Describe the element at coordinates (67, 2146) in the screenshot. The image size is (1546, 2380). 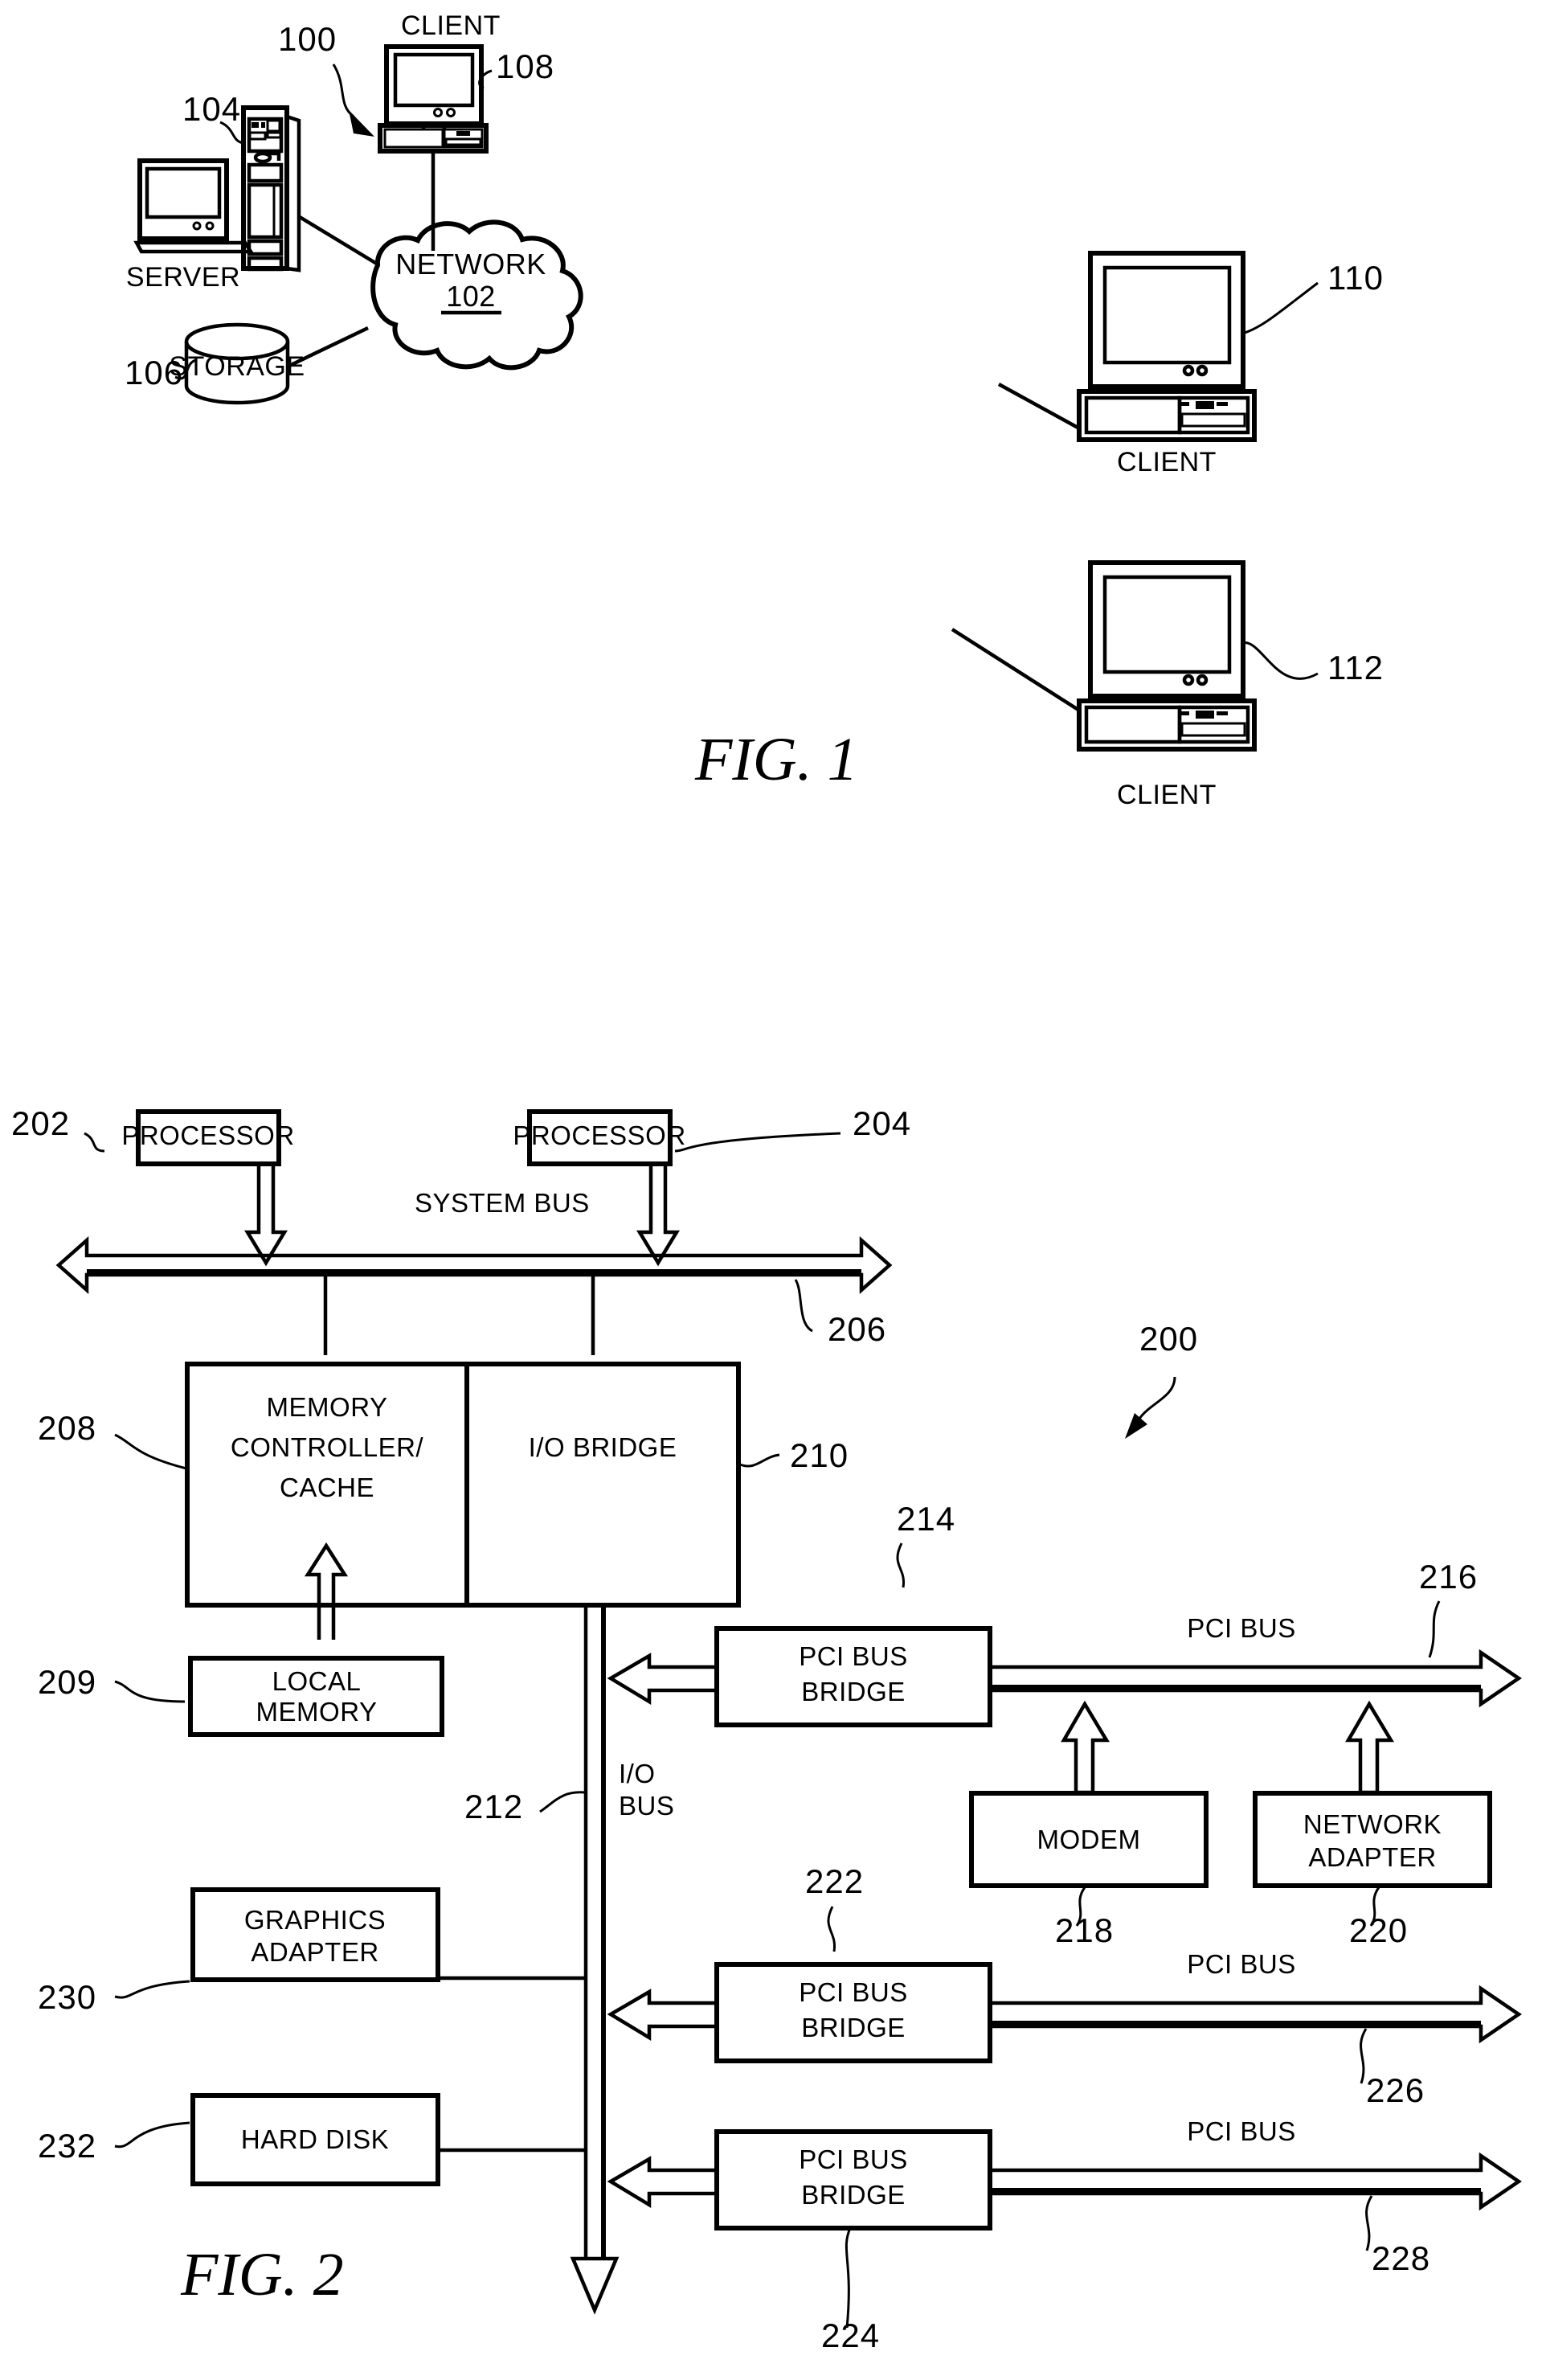
I see `ref-232: 232` at that location.